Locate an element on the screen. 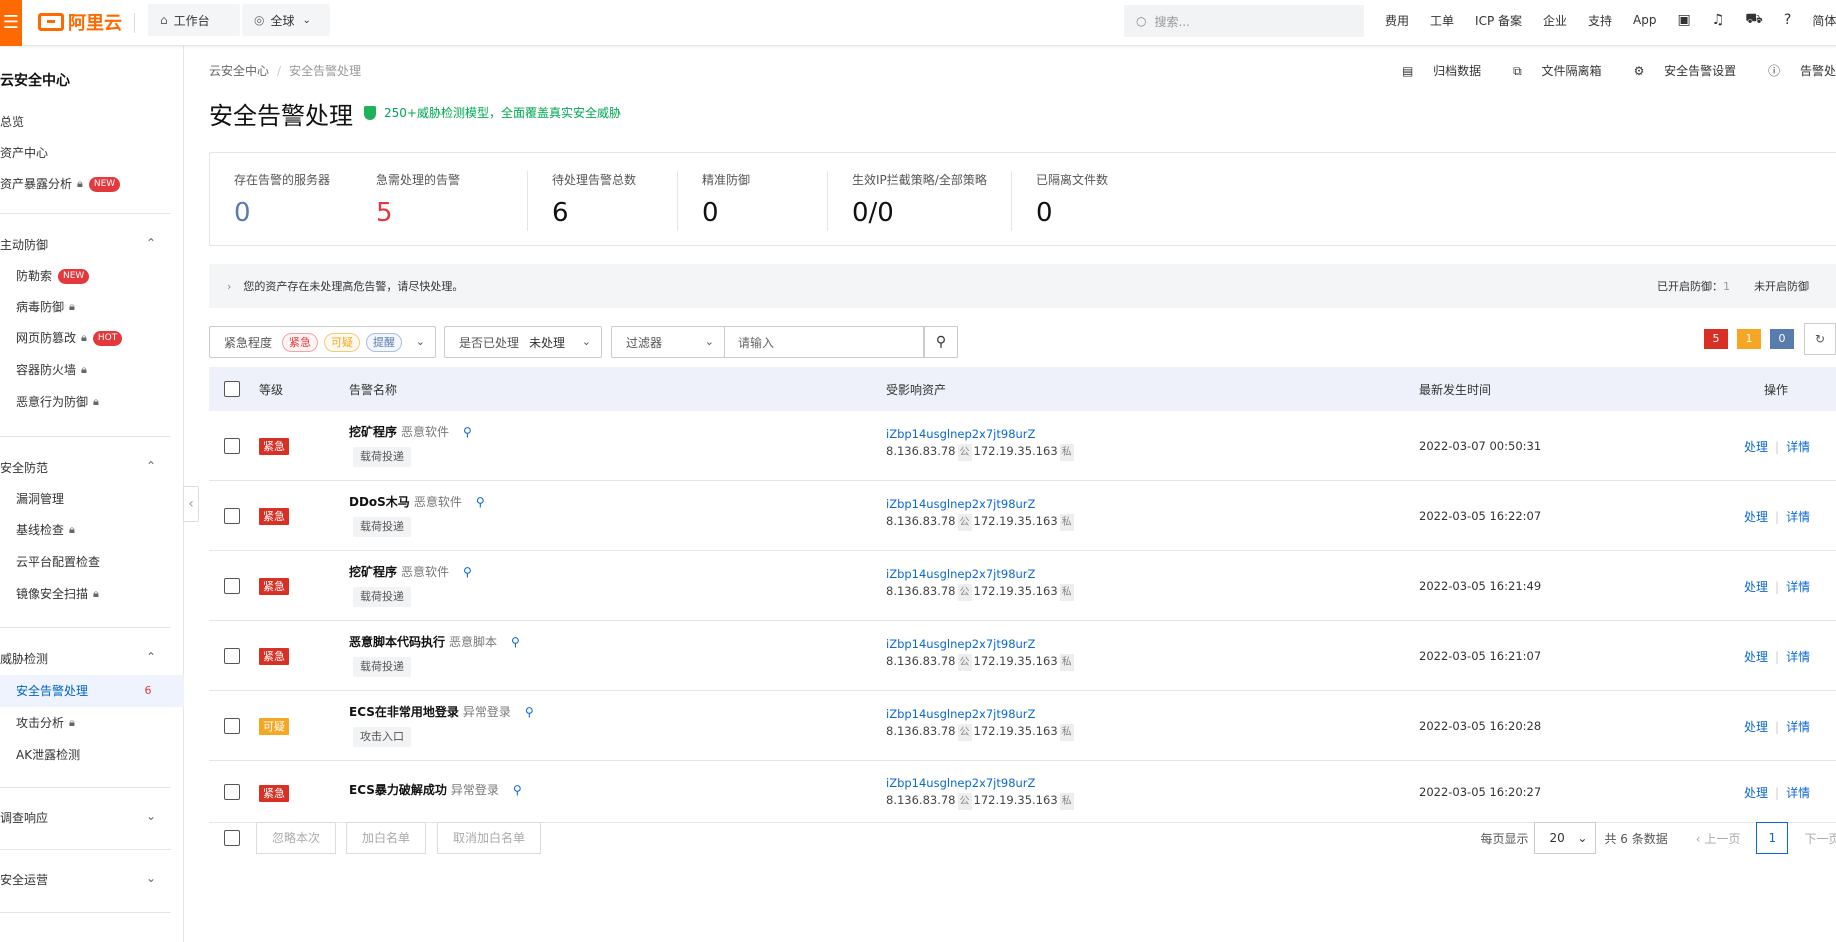 This screenshot has width=1836, height=942. sidebar-item-ak-leak: AK泄露检测 is located at coordinates (48, 755).